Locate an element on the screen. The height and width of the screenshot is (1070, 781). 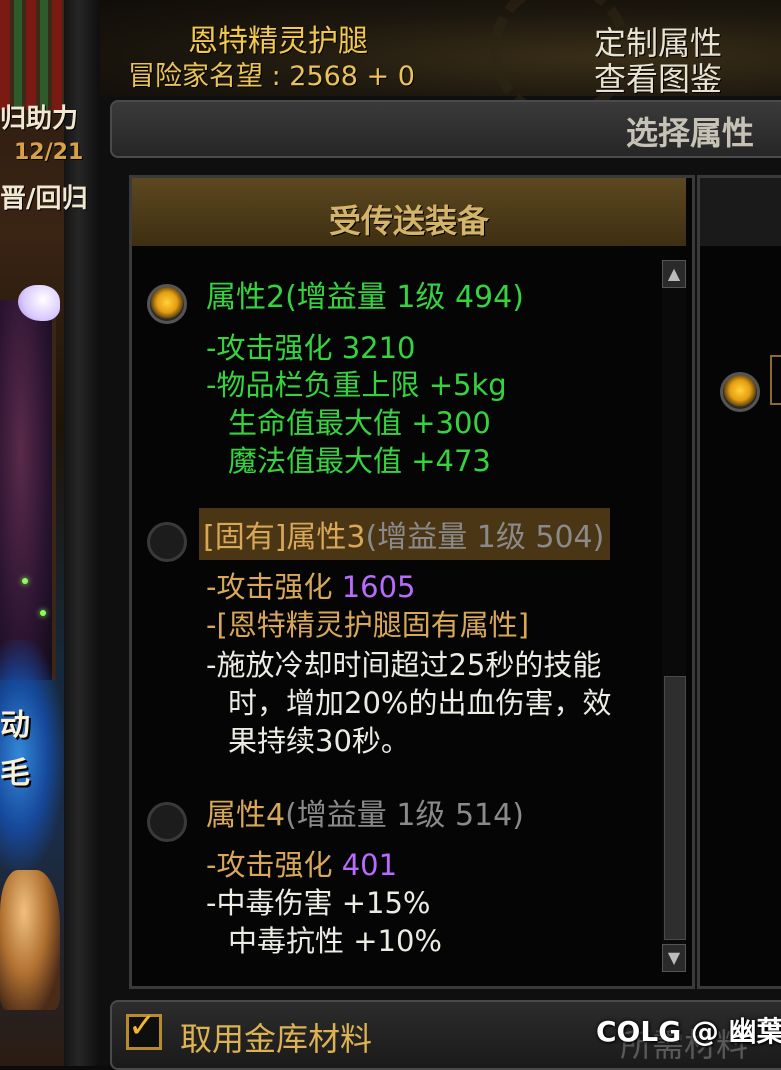
option-line: -攻击强化 1605 is located at coordinates (311, 585).